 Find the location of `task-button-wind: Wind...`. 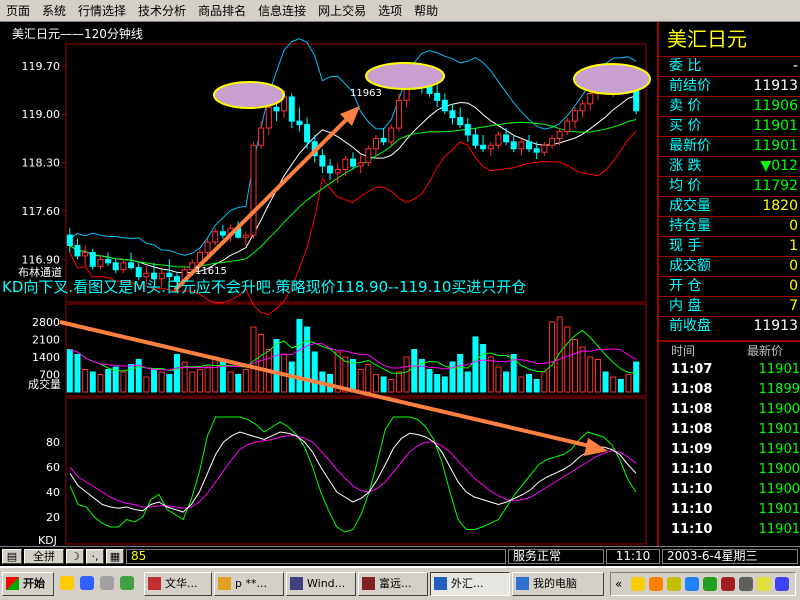

task-button-wind: Wind... is located at coordinates (321, 584).